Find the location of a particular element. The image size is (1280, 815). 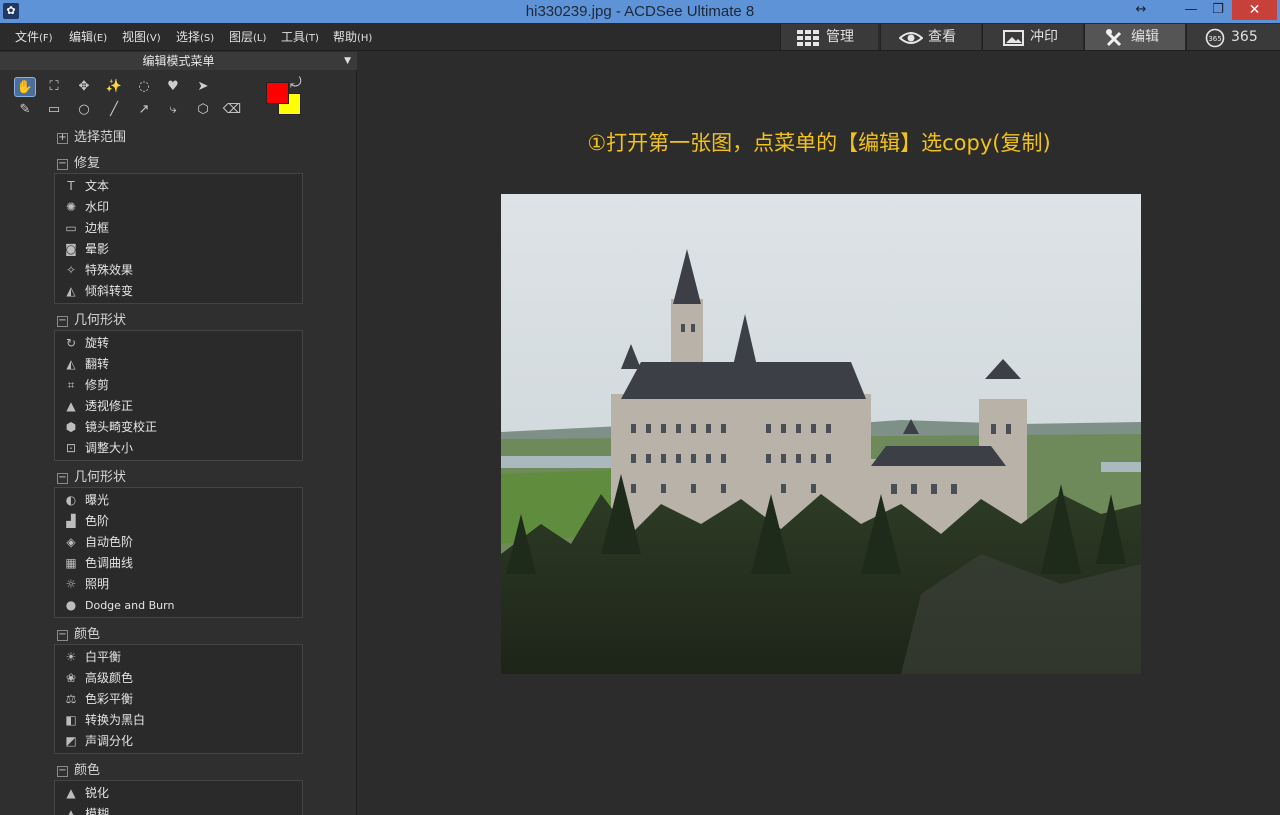

tool-resize: ⊡ 调整大小 is located at coordinates (98, 448).